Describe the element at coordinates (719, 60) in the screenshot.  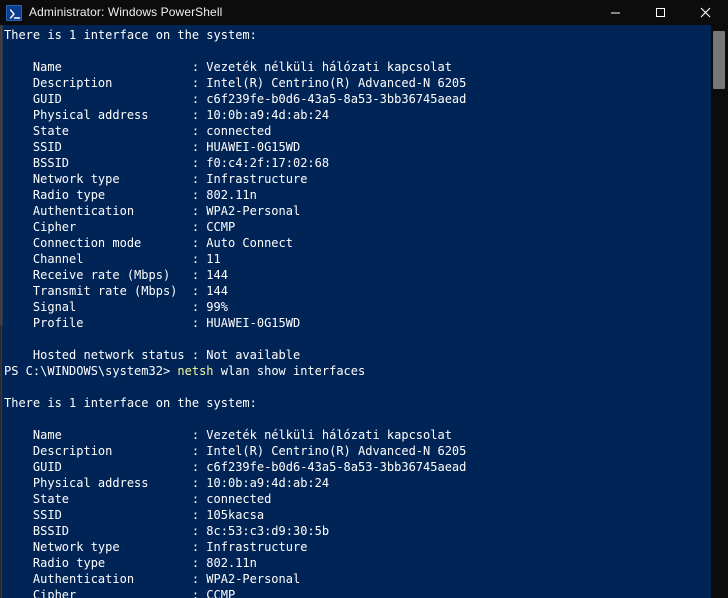
I see `scrollbar-thumb` at that location.